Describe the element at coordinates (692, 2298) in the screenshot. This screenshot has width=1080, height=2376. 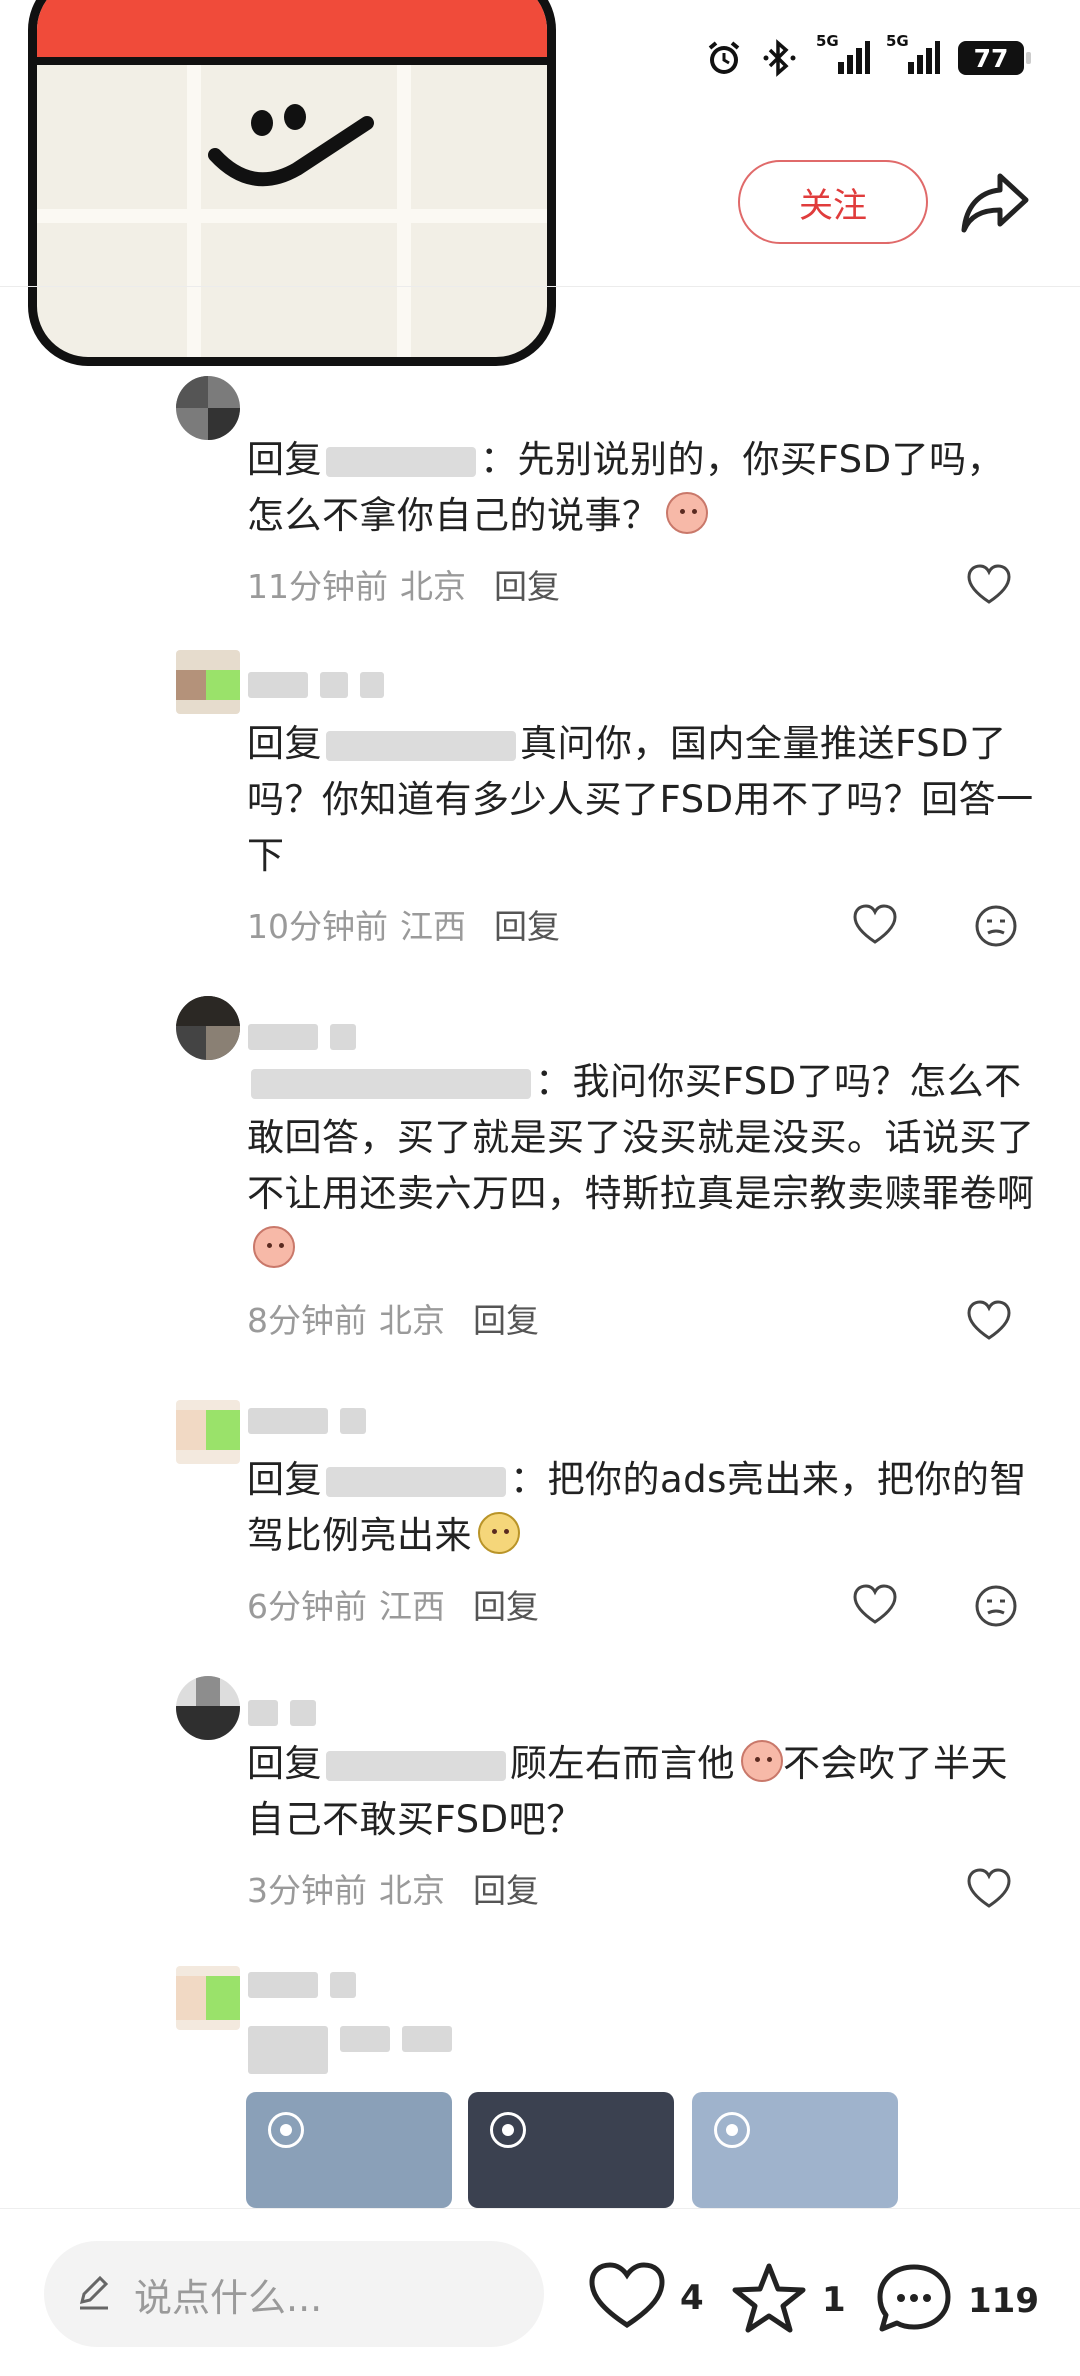
I see `like-count: 4` at that location.